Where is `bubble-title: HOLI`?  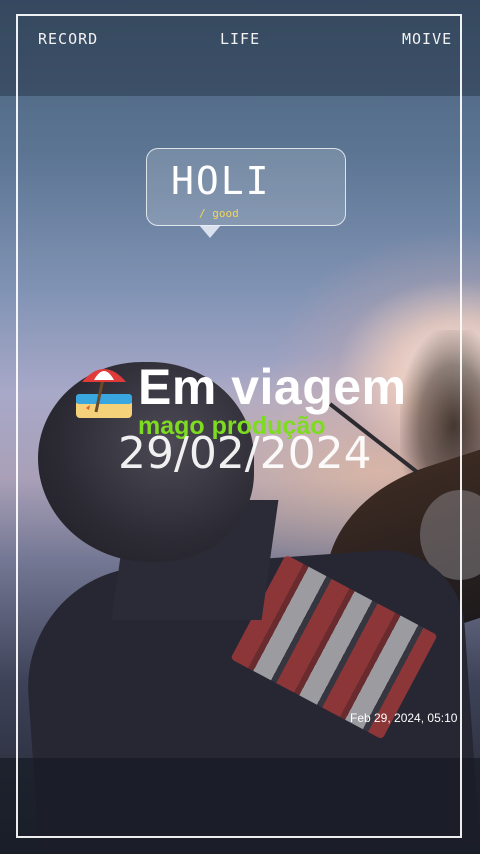 bubble-title: HOLI is located at coordinates (221, 181).